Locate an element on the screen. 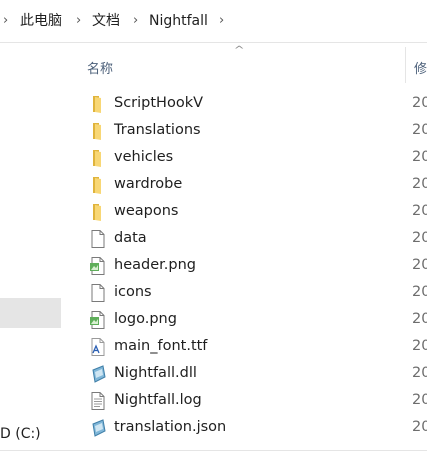 The width and height of the screenshot is (427, 453). divider is located at coordinates (213, 450).